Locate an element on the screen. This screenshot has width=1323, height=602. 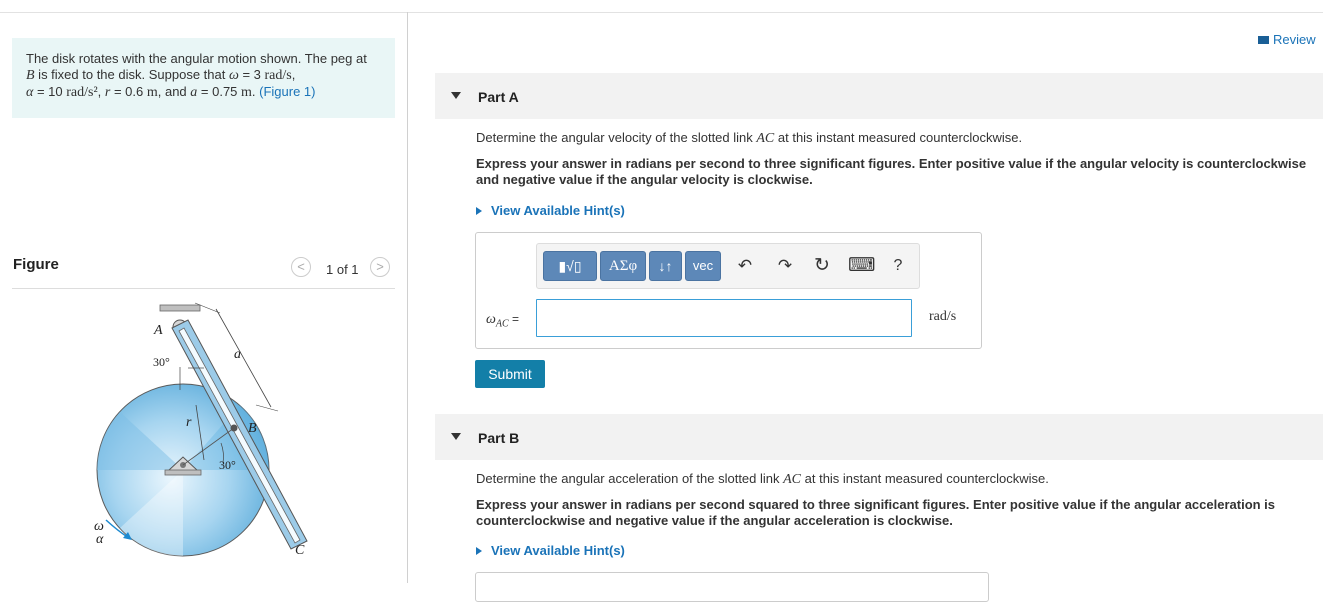
r-unit: m is located at coordinates (152, 92).